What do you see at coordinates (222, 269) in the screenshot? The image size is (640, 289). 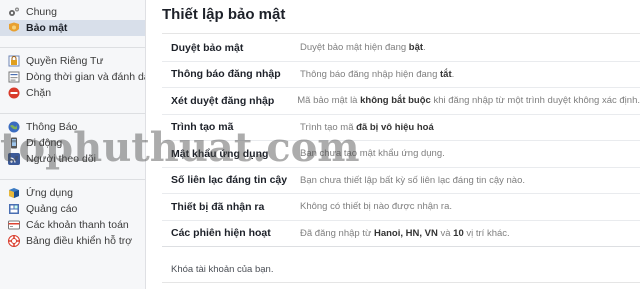 I see `deactivate-account-link: Khóa tài khoản của bạn.` at bounding box center [222, 269].